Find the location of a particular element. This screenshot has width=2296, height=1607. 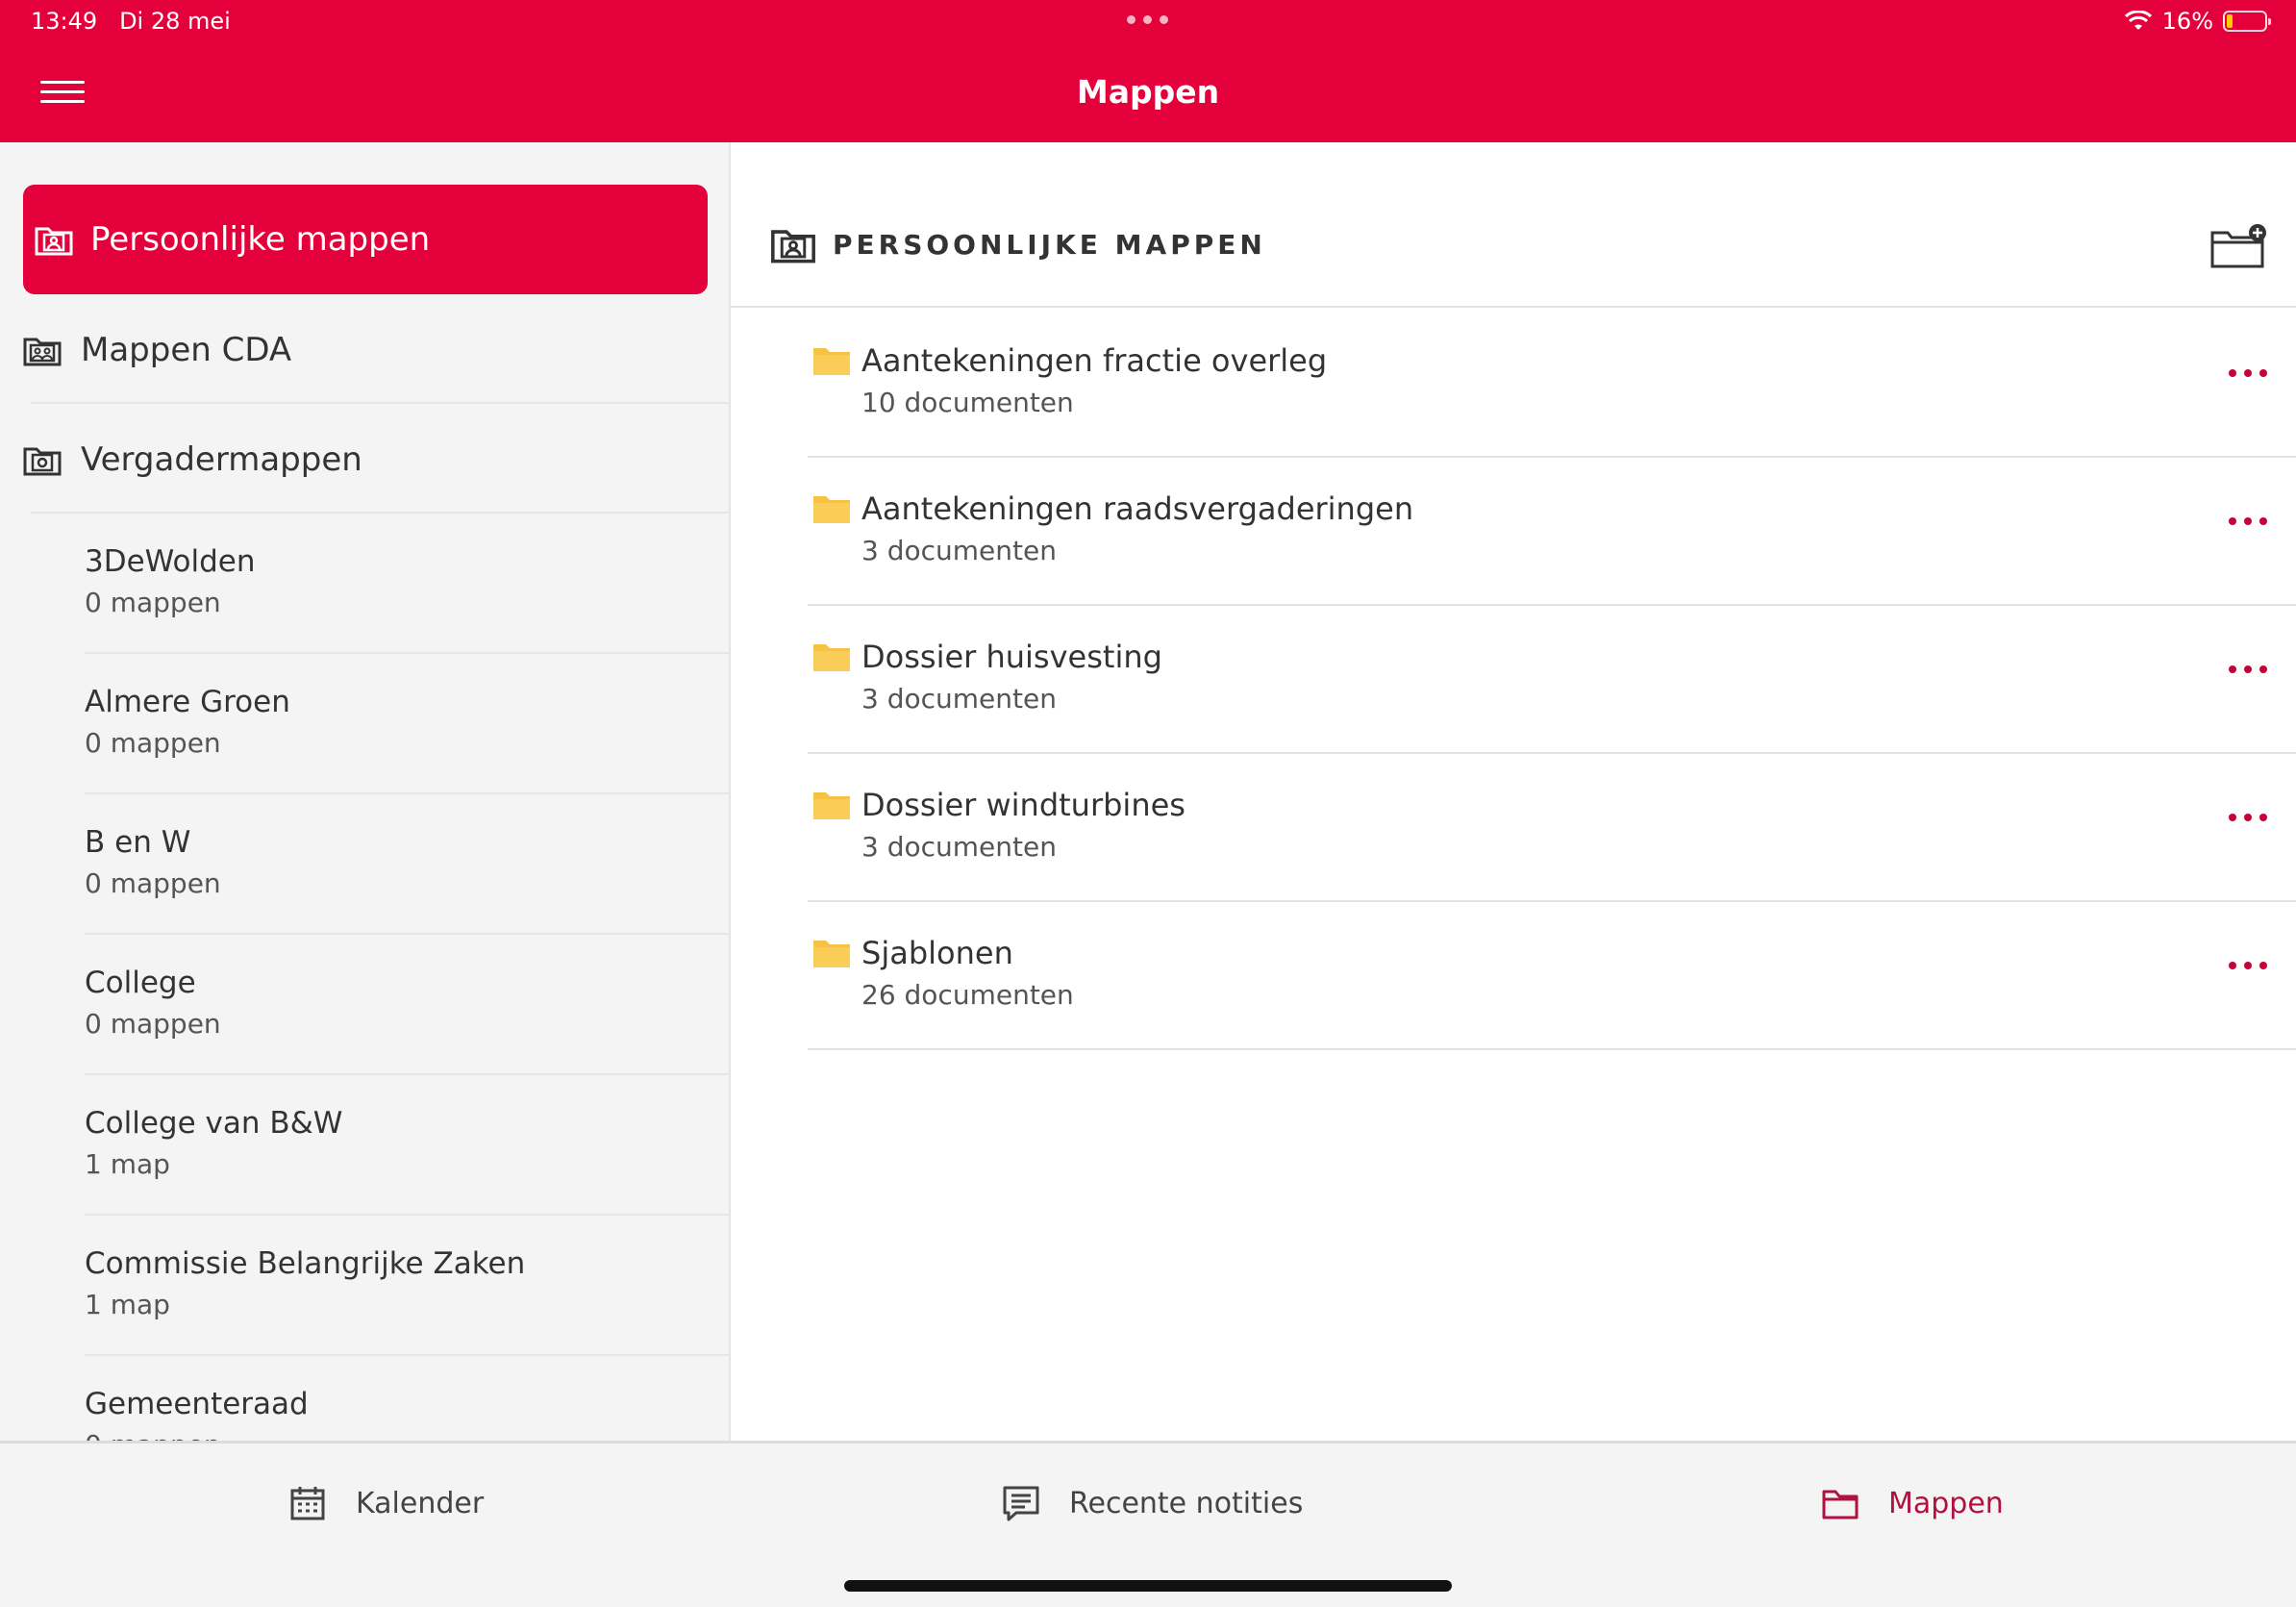

battery-icon is located at coordinates (2247, 21).